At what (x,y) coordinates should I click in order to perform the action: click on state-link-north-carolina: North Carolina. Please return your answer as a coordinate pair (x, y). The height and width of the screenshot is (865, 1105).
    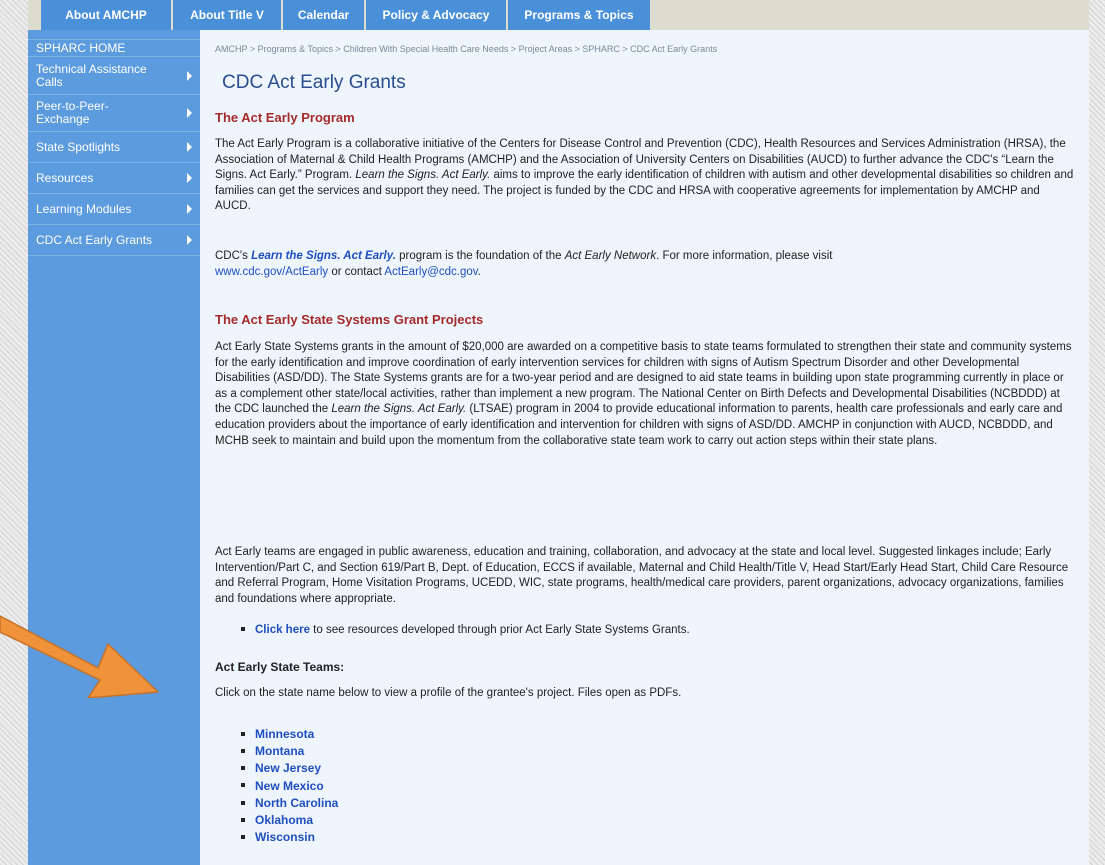
    Looking at the image, I should click on (296, 803).